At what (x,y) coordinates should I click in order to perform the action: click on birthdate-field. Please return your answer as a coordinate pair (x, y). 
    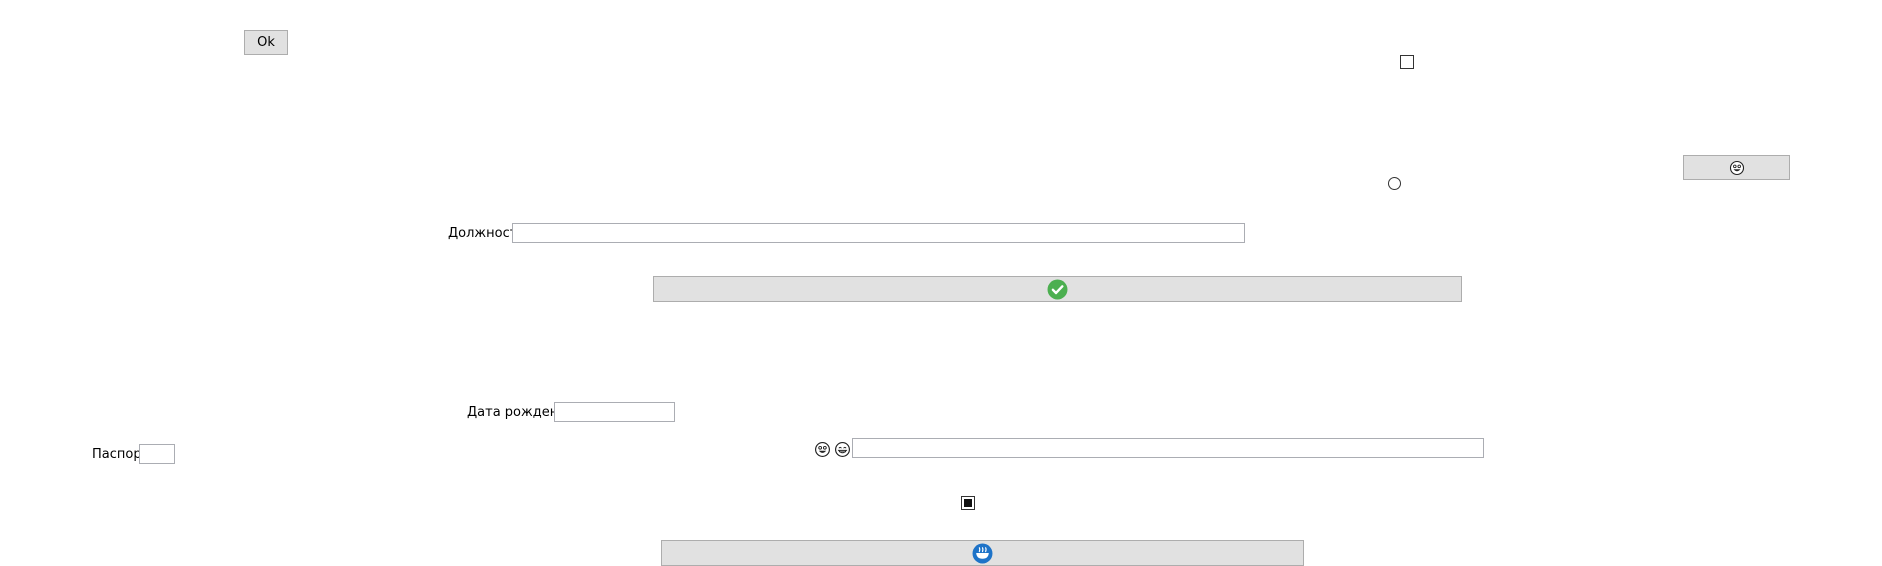
    Looking at the image, I should click on (614, 412).